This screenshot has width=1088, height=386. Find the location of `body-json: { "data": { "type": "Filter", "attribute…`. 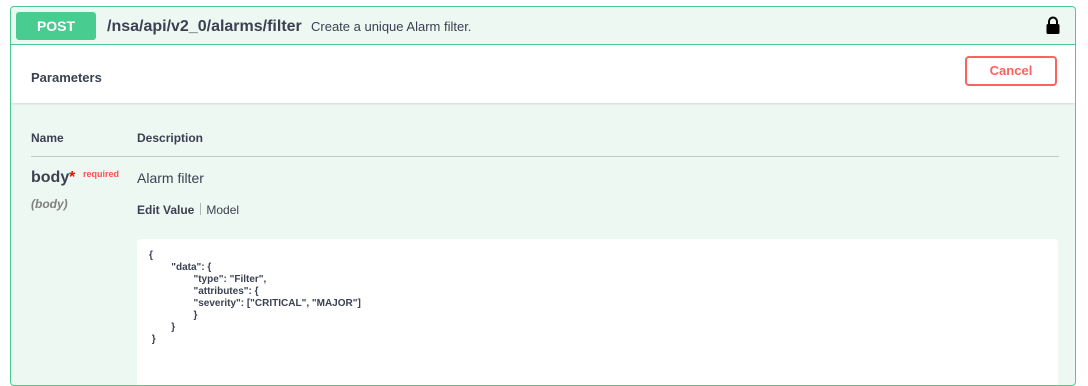

body-json: { "data": { "type": "Filter", "attribute… is located at coordinates (255, 298).